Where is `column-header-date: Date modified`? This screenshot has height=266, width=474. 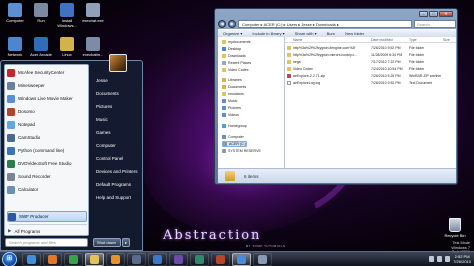 column-header-date: Date modified is located at coordinates (382, 40).